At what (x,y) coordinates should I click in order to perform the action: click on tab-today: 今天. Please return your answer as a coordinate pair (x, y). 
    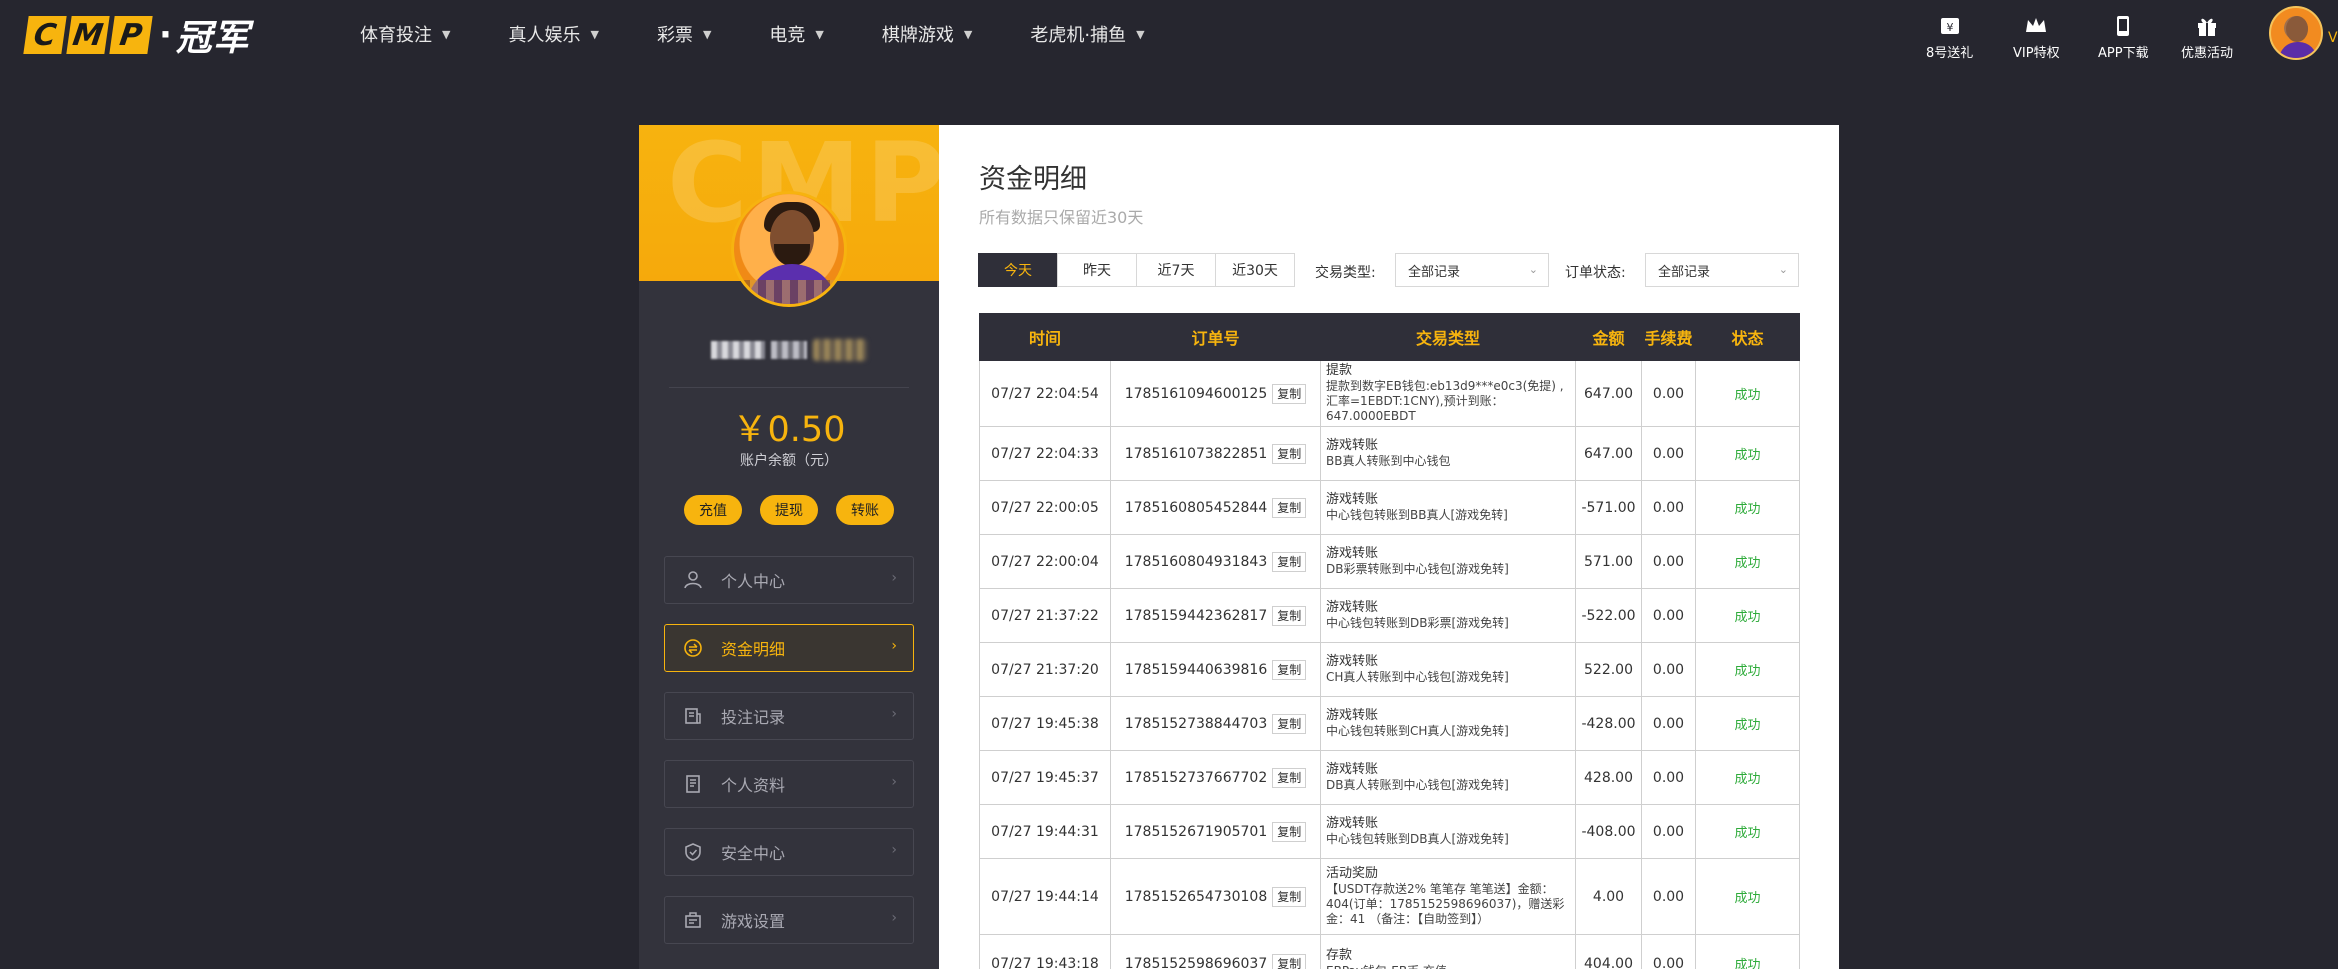
    Looking at the image, I should click on (1018, 270).